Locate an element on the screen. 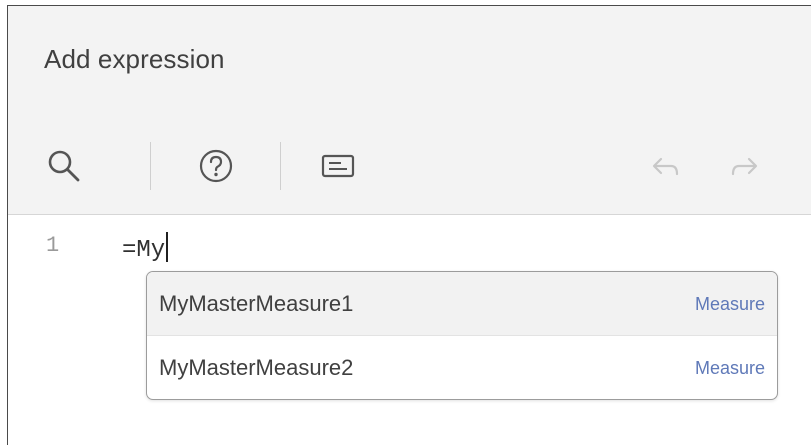 Image resolution: width=811 pixels, height=445 pixels. undo-button is located at coordinates (664, 166).